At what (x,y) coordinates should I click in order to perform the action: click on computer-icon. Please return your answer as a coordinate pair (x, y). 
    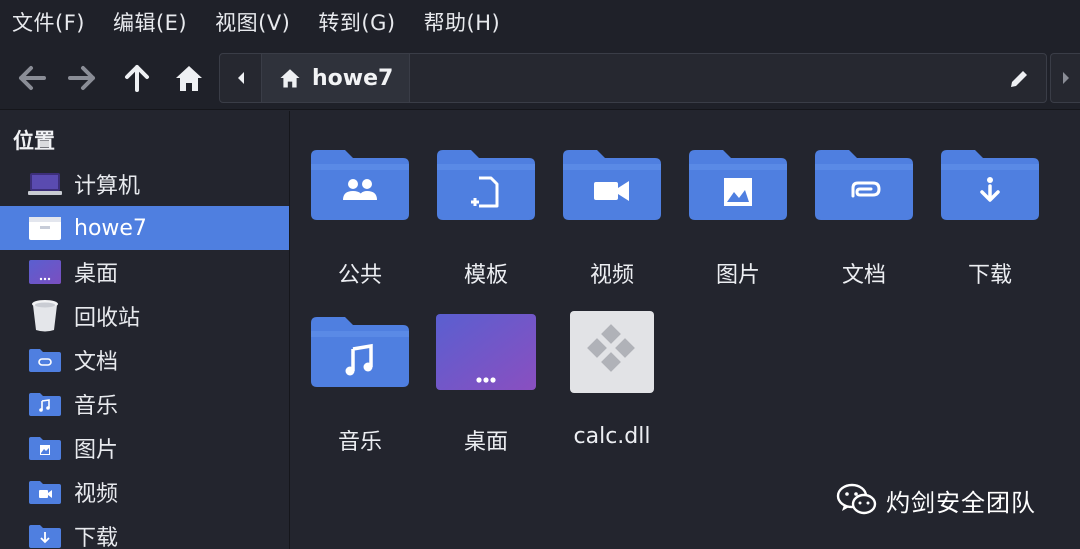
    Looking at the image, I should click on (45, 184).